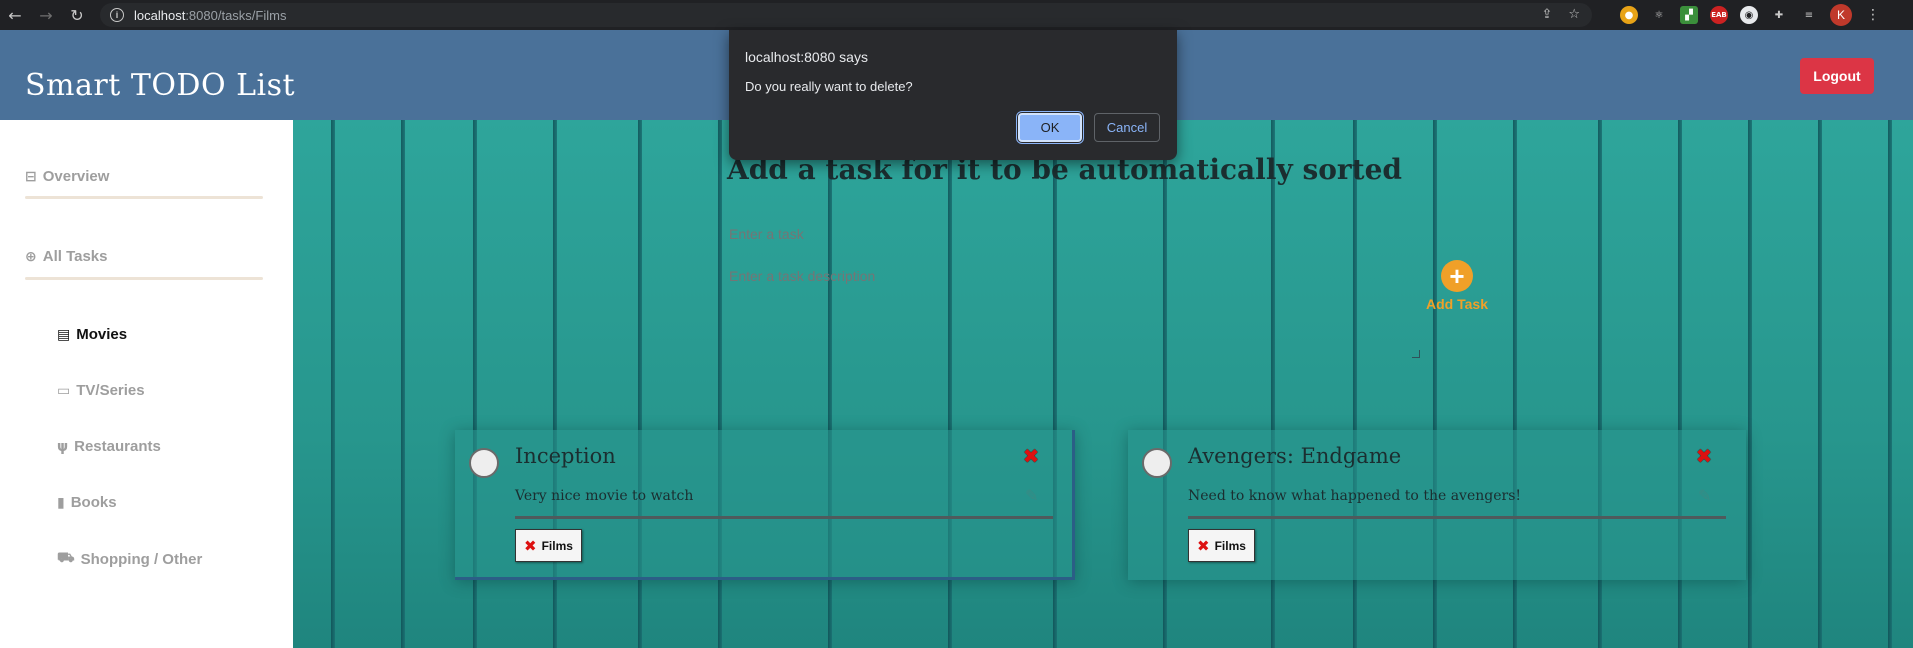  Describe the element at coordinates (236, 15) in the screenshot. I see `url-path: :8080/tasks/Films` at that location.